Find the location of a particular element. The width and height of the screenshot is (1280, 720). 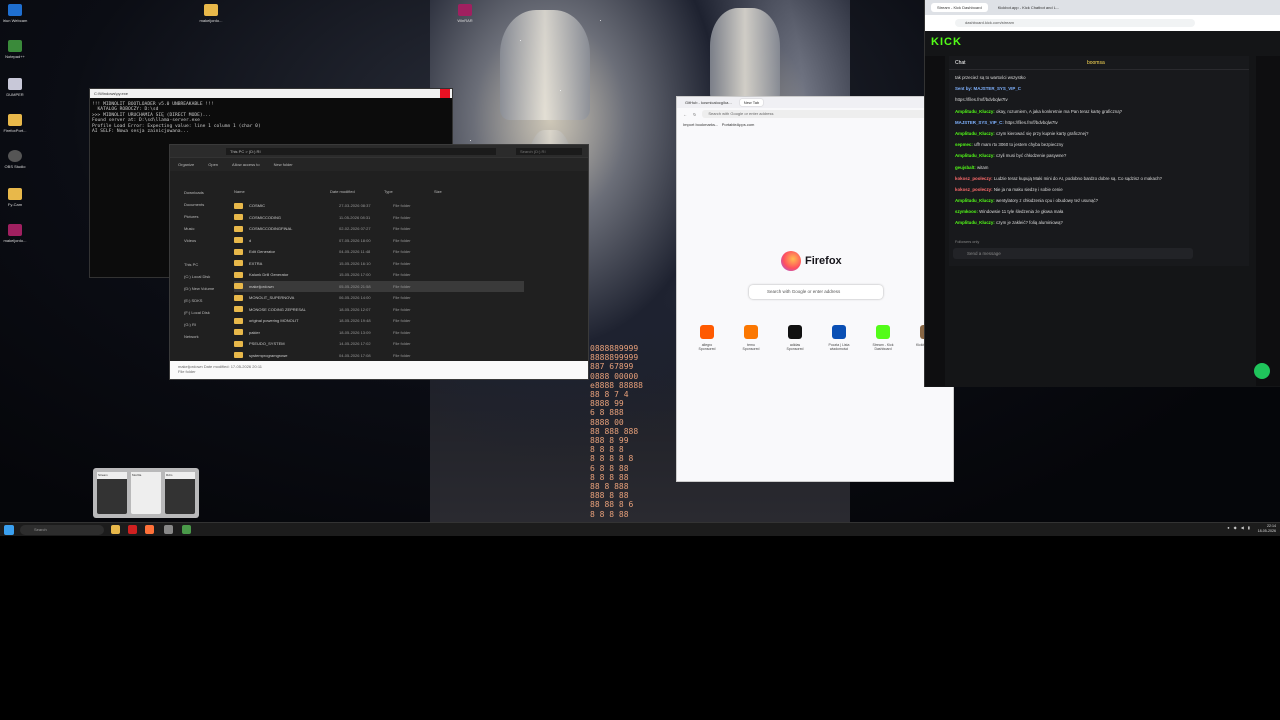

table-row: EXTRA 15-05-2026 16:10 File folder is located at coordinates (379, 264).